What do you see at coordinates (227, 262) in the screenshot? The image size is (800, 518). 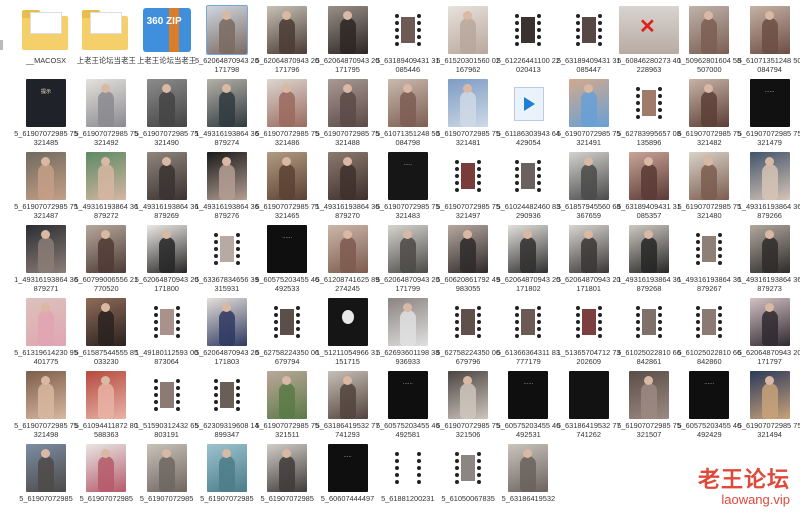 I see `file-item: 5_63367834656 39315931` at bounding box center [227, 262].